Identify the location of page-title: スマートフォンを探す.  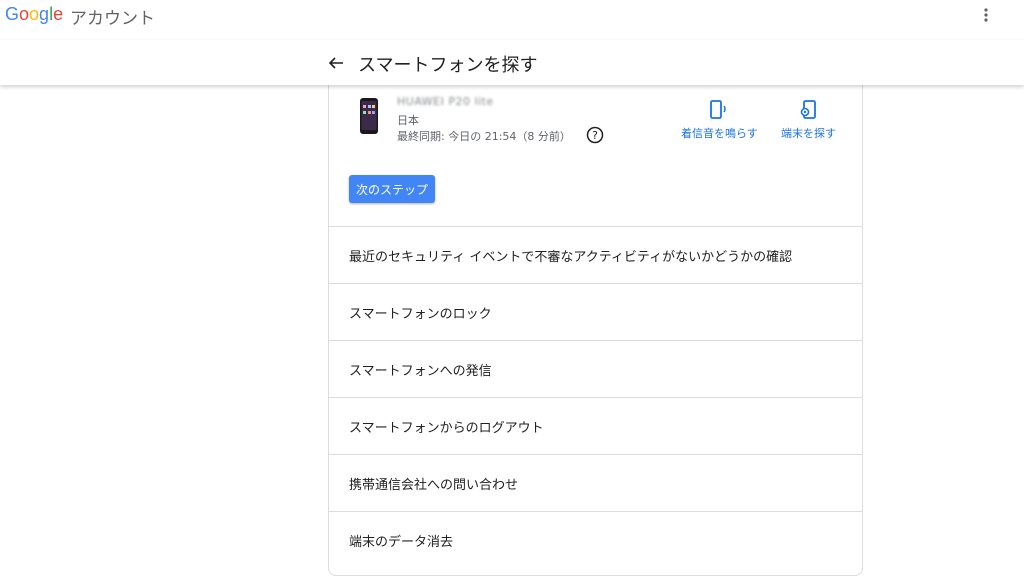
(448, 65).